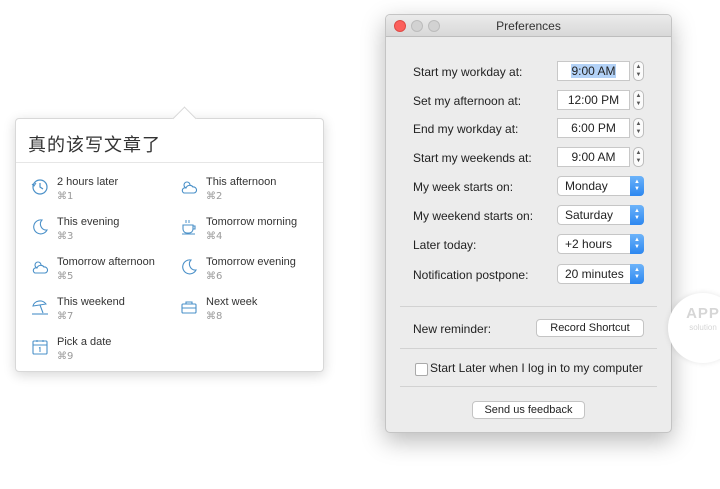 The width and height of the screenshot is (720, 489). What do you see at coordinates (467, 101) in the screenshot?
I see `afternoon-label: Set my afternoon at:` at bounding box center [467, 101].